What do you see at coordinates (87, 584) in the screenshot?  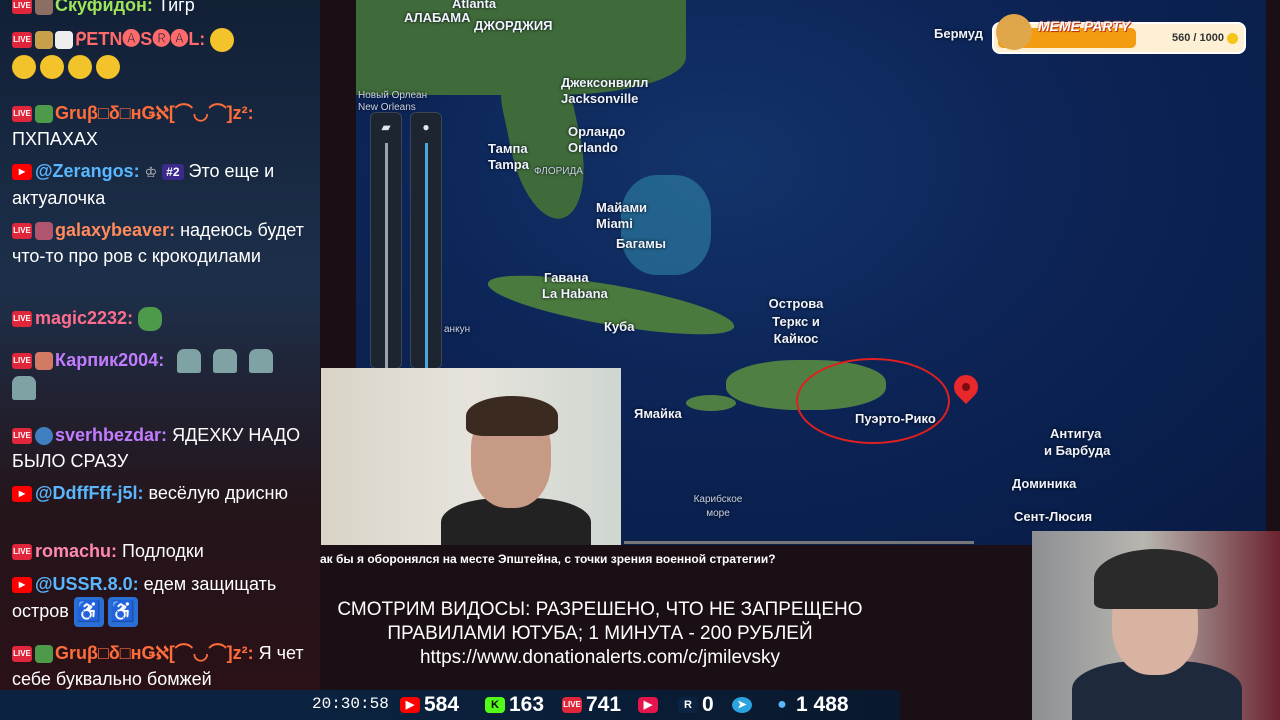 I see `chat-username: @USSR.8.0:` at bounding box center [87, 584].